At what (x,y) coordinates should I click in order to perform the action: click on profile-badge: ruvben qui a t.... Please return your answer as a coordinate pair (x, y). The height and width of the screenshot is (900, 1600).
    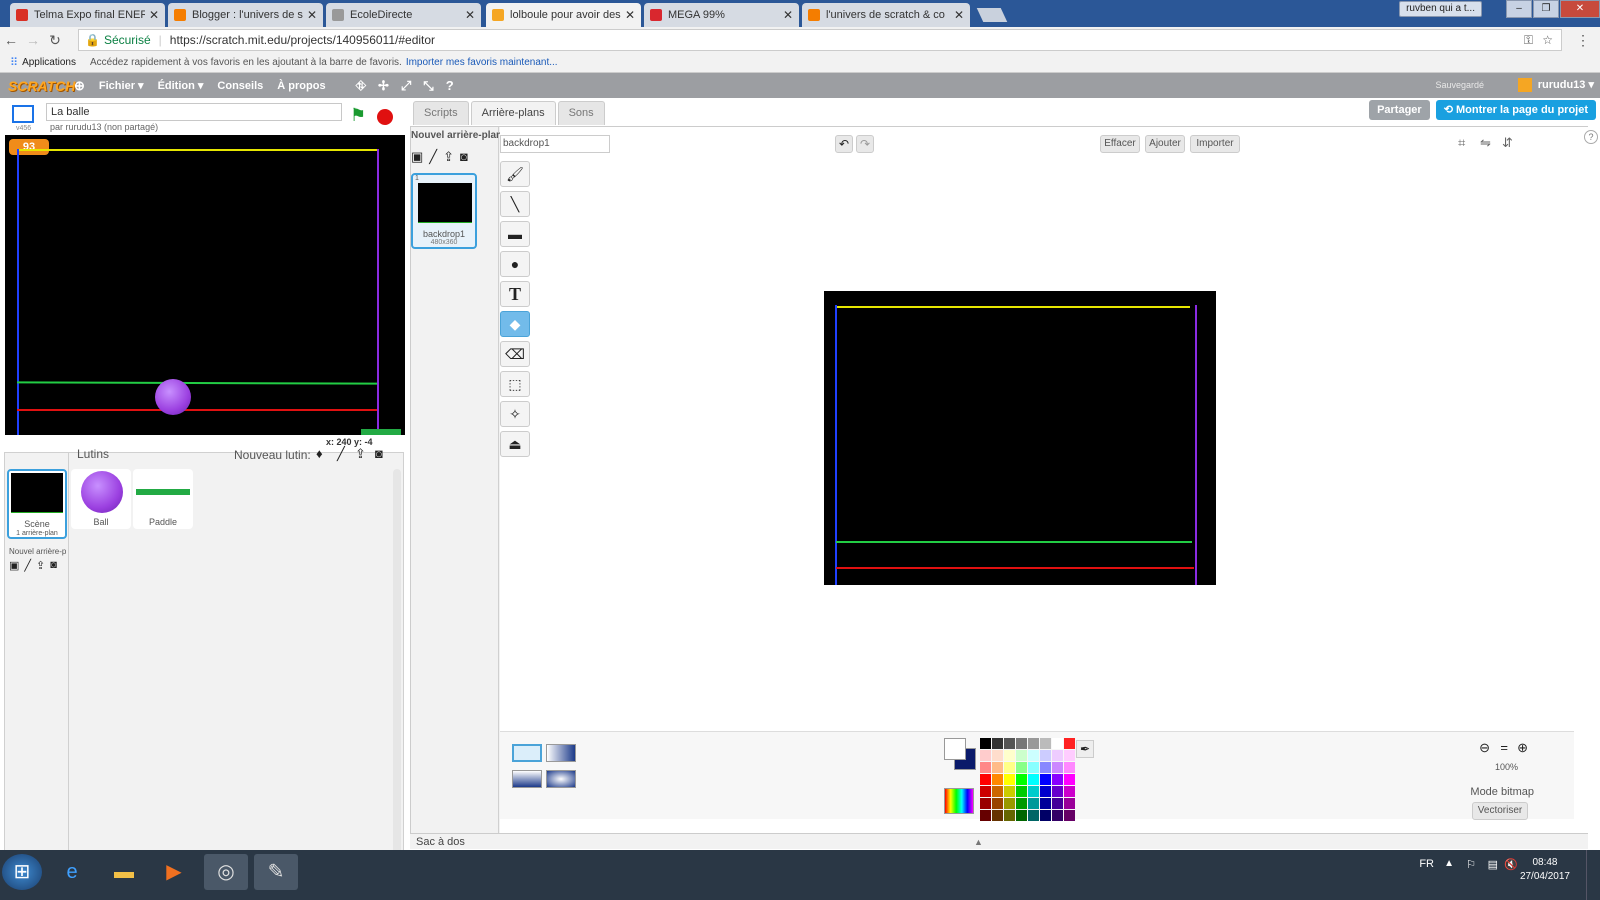
    Looking at the image, I should click on (1440, 9).